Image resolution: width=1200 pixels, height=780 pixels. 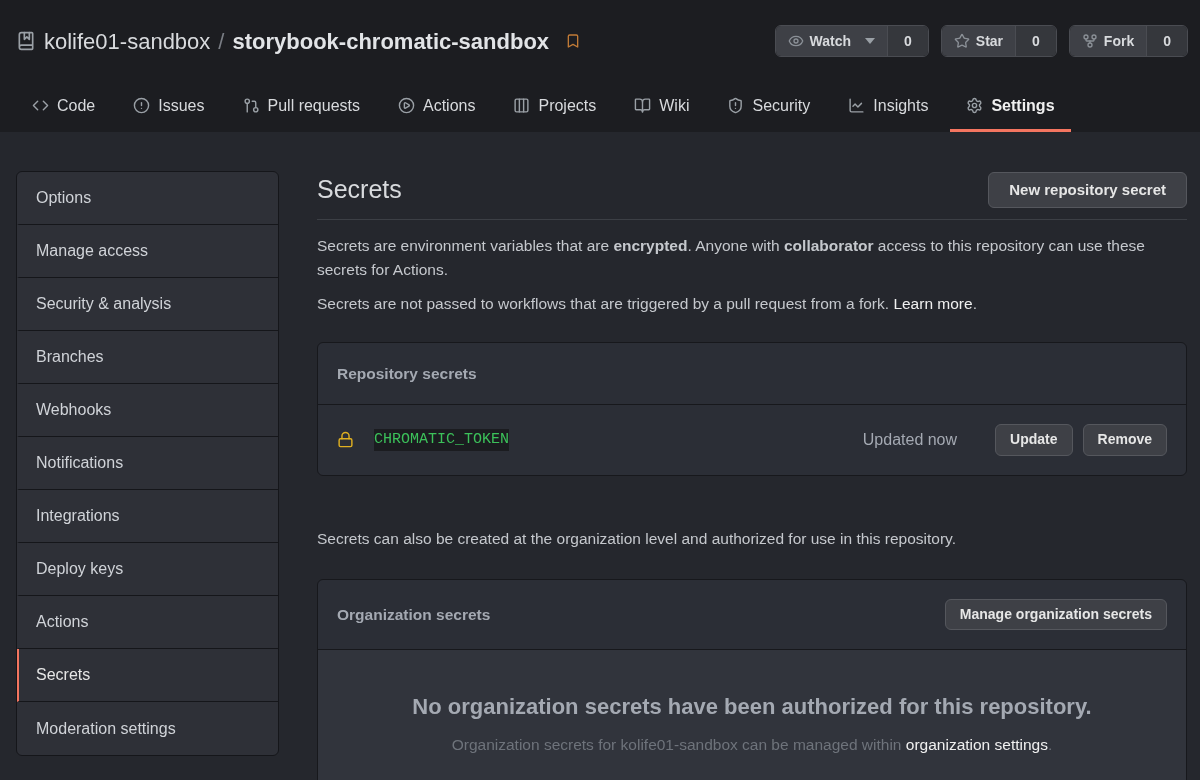 I want to click on nav-tab: Settings, so click(x=1010, y=107).